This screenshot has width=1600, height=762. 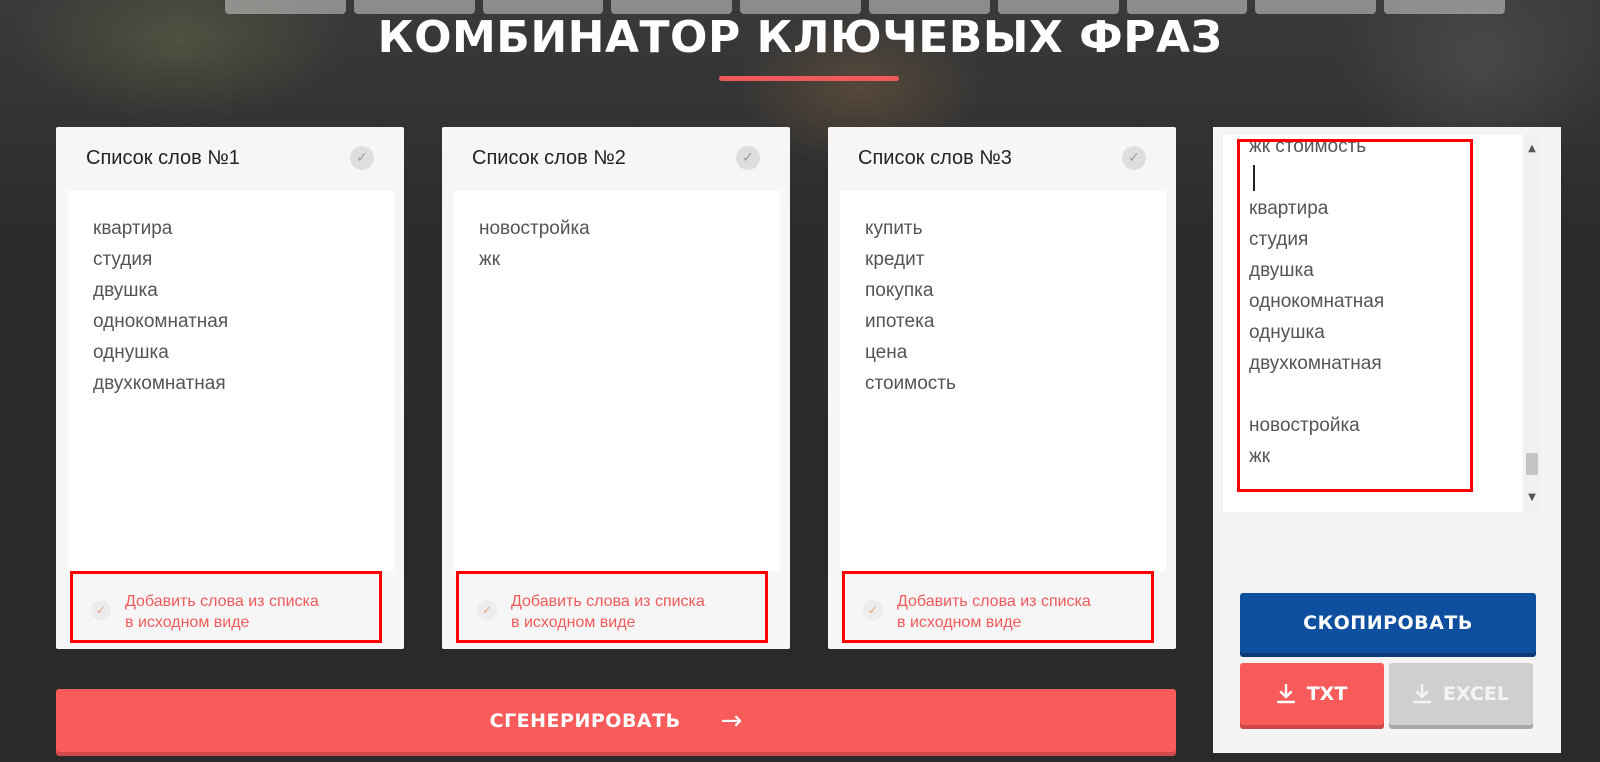 I want to click on list-item: стоимость, so click(x=910, y=383).